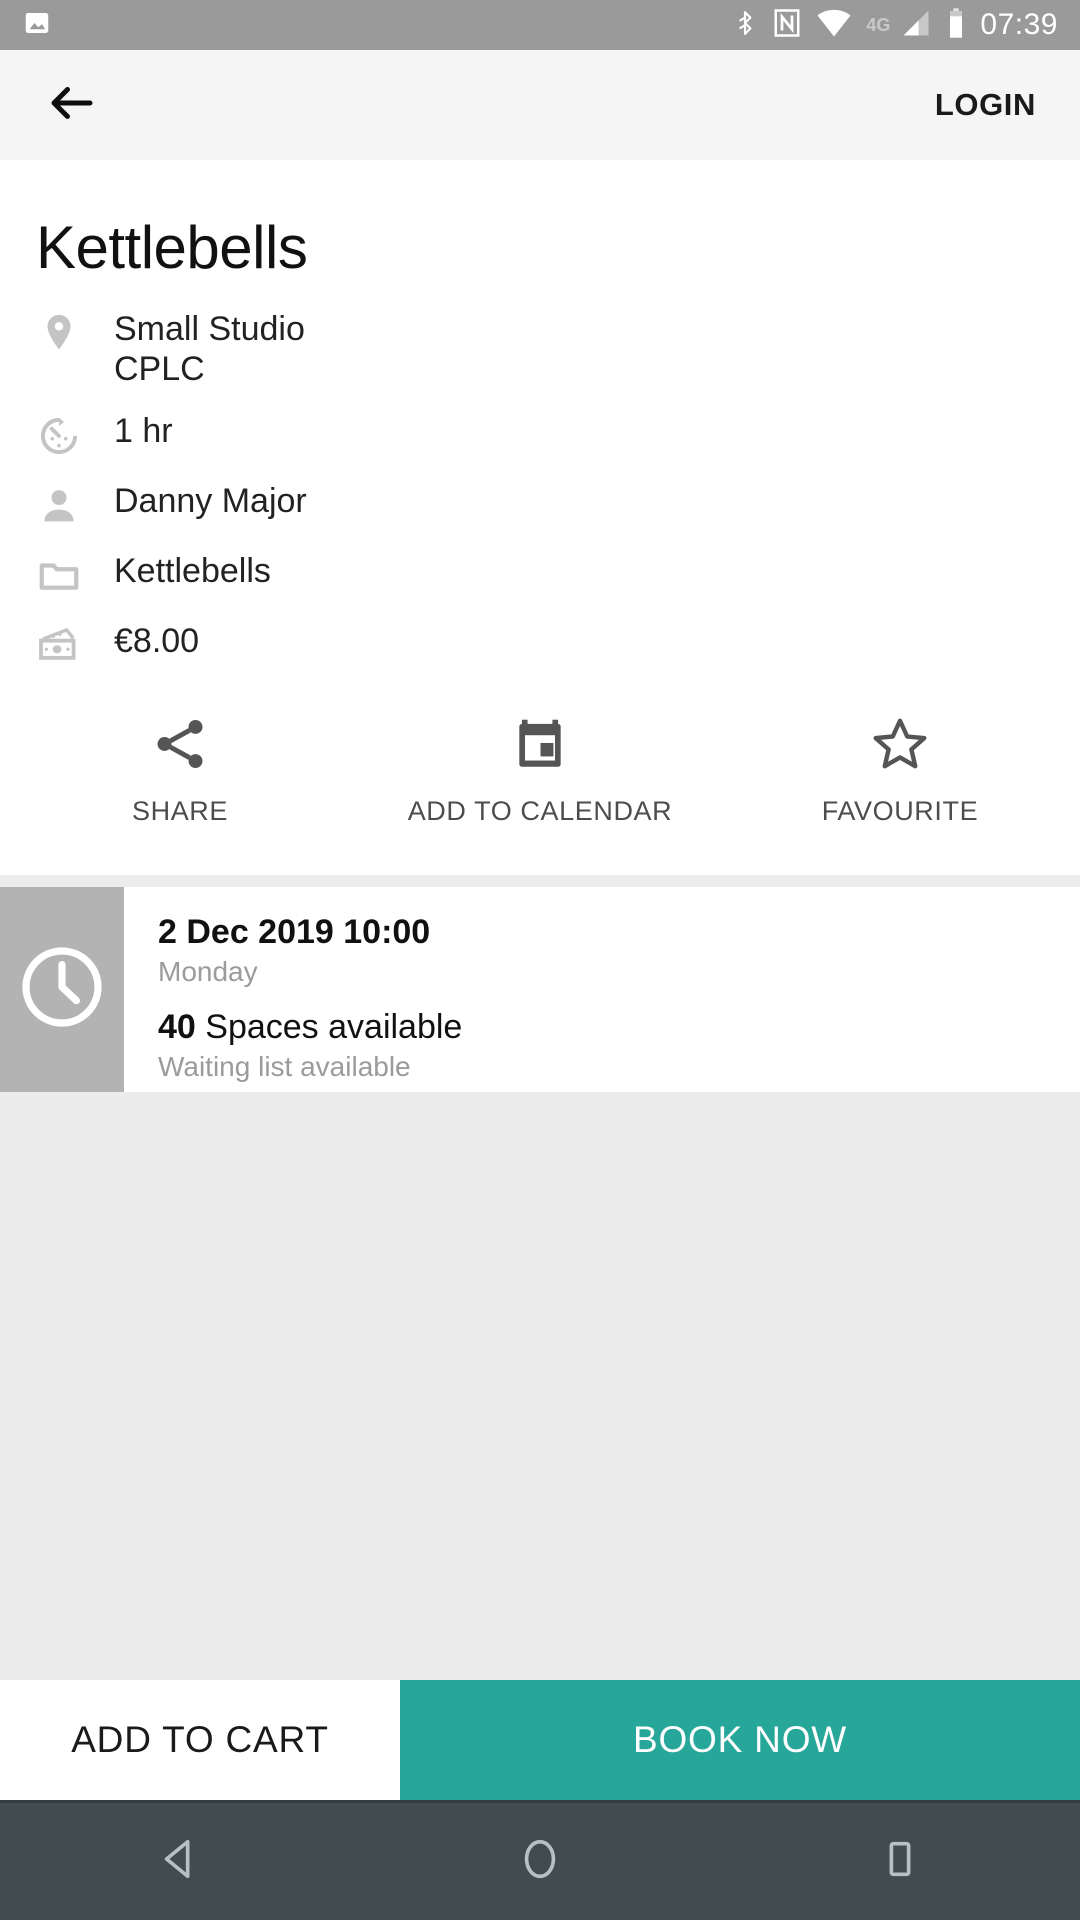 This screenshot has height=1920, width=1080. What do you see at coordinates (540, 746) in the screenshot?
I see `calendar-icon` at bounding box center [540, 746].